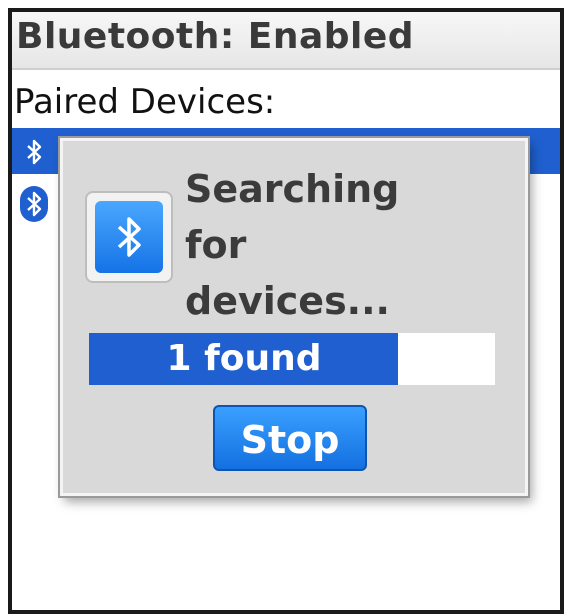 The image size is (568, 615). Describe the element at coordinates (145, 102) in the screenshot. I see `paired-devices-label: Paired Devices:` at that location.